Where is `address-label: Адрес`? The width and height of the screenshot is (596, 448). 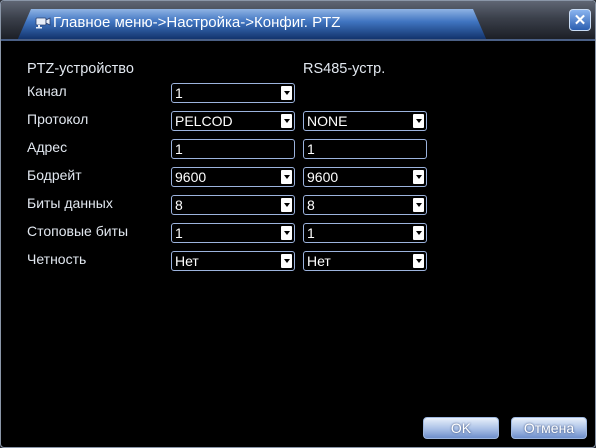
address-label: Адрес is located at coordinates (47, 147).